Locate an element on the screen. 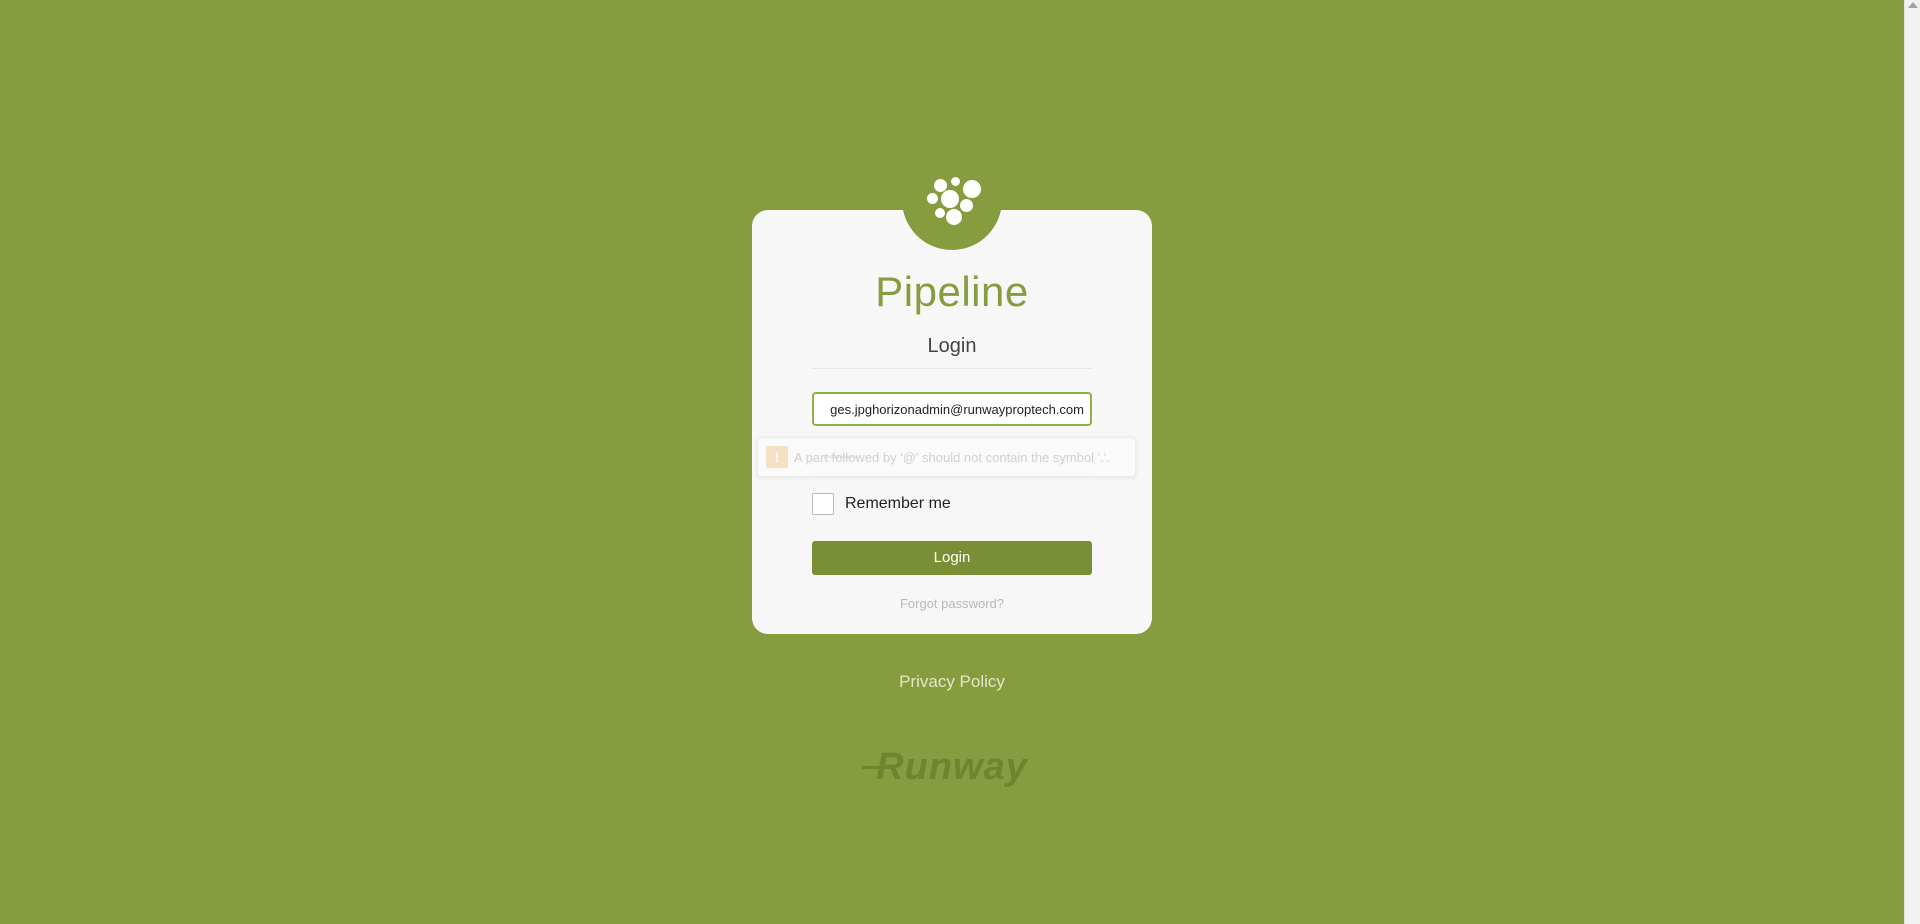  app-brand-title: Pipeline is located at coordinates (952, 291).